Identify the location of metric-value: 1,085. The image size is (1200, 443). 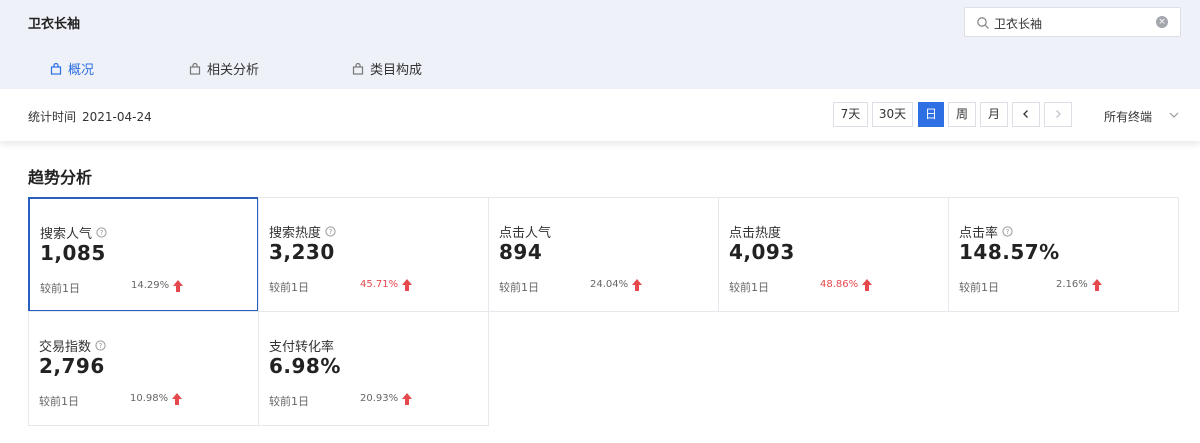
(73, 253).